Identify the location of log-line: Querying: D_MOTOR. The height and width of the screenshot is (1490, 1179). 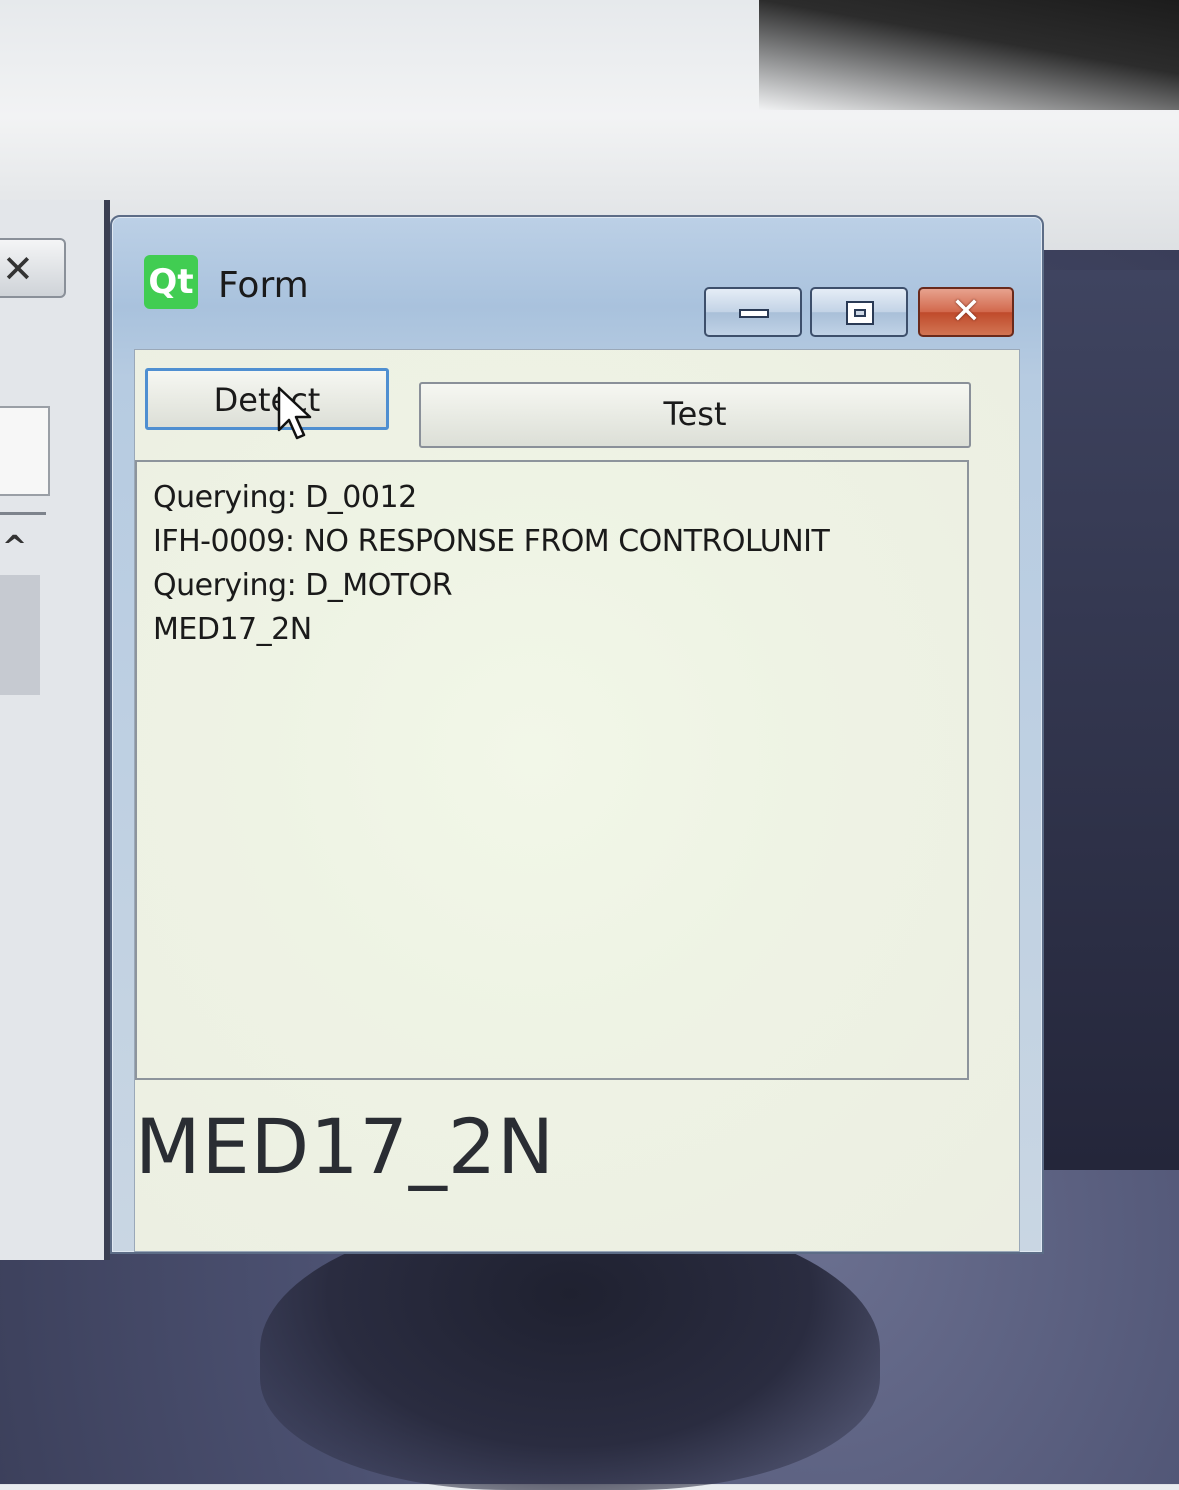
(303, 585).